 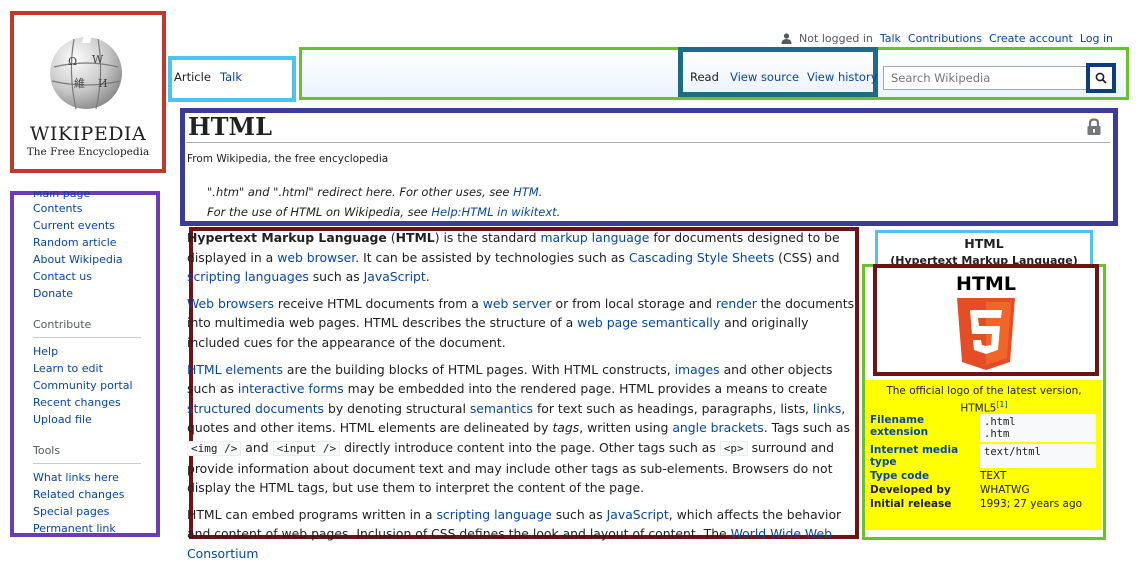 What do you see at coordinates (1094, 127) in the screenshot?
I see `lock-icon` at bounding box center [1094, 127].